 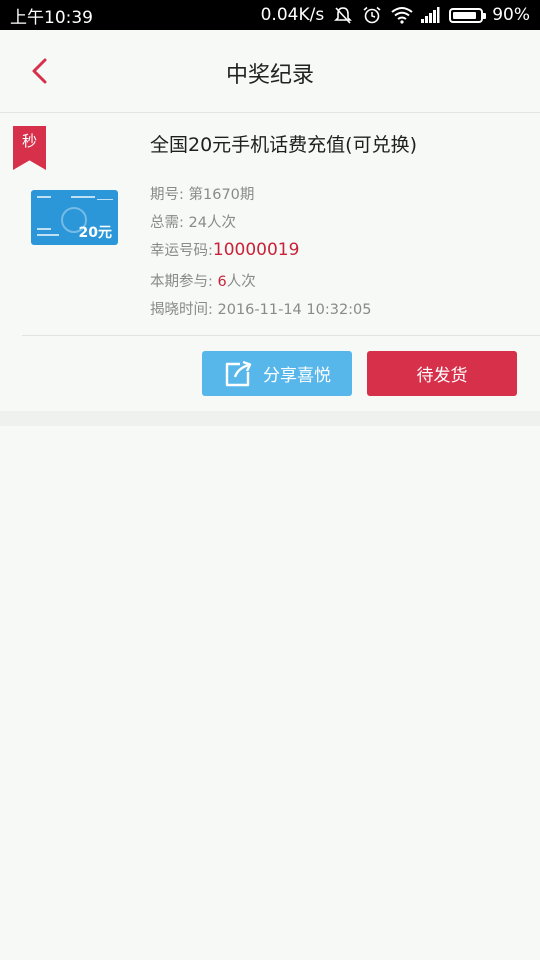 I want to click on reveal-label: 揭晓时间:, so click(x=181, y=310).